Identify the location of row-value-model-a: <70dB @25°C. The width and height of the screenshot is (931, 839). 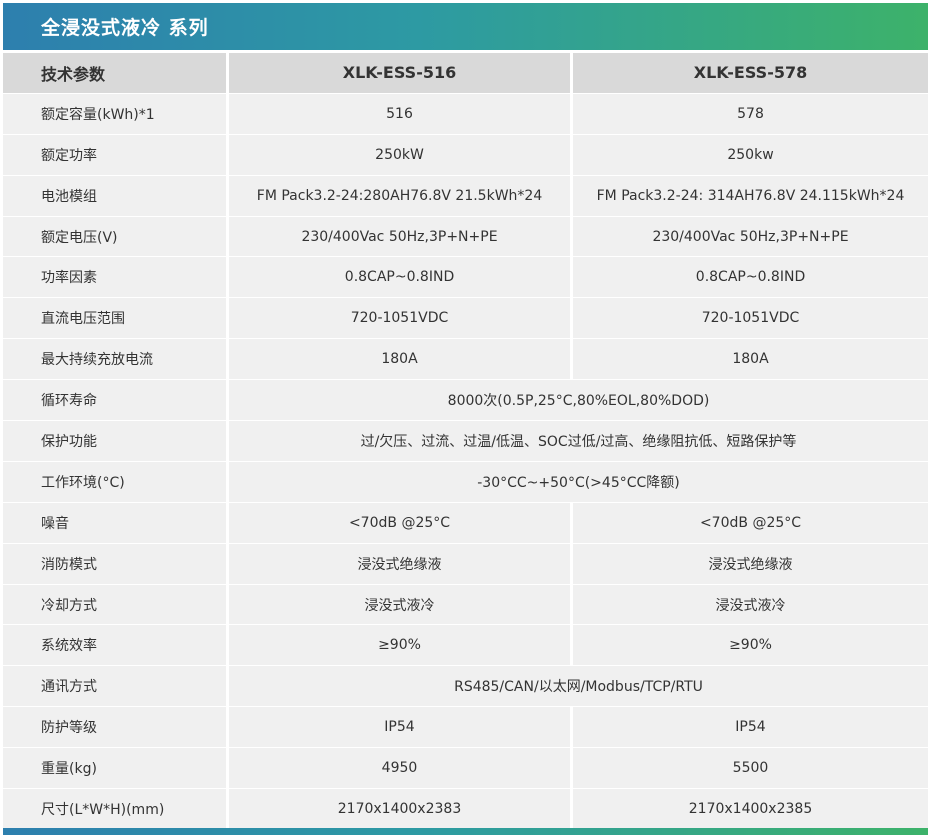
(401, 523).